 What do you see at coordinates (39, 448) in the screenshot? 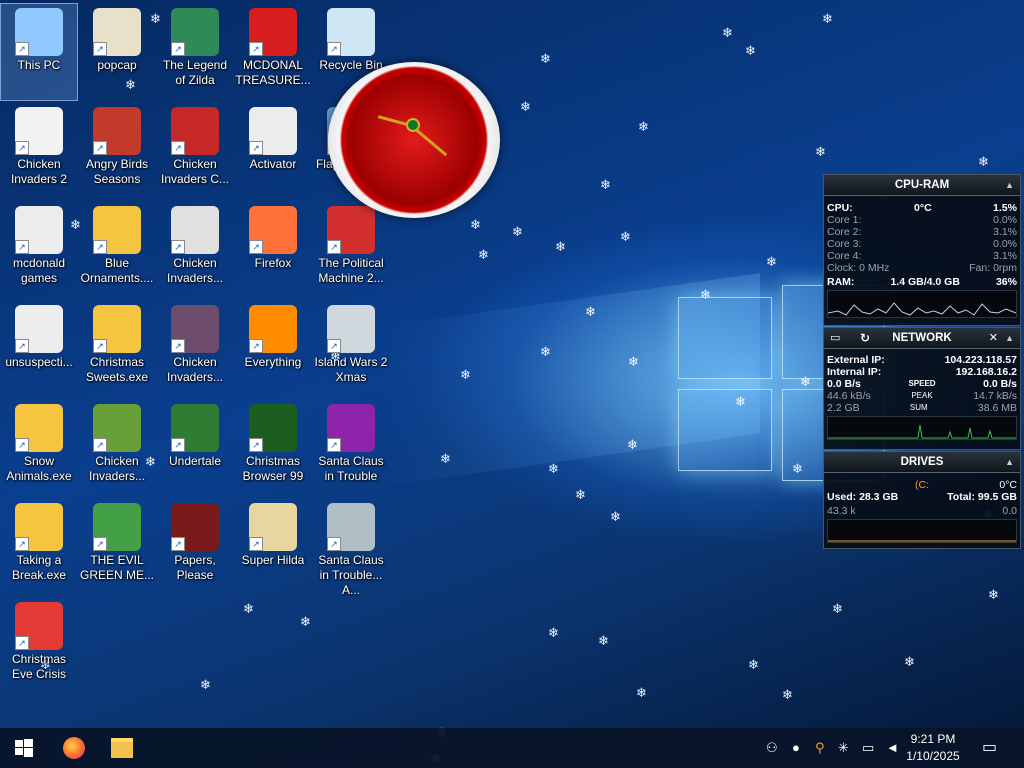
I see `desktop-icon: ↗ Snow Animals.exe` at bounding box center [39, 448].